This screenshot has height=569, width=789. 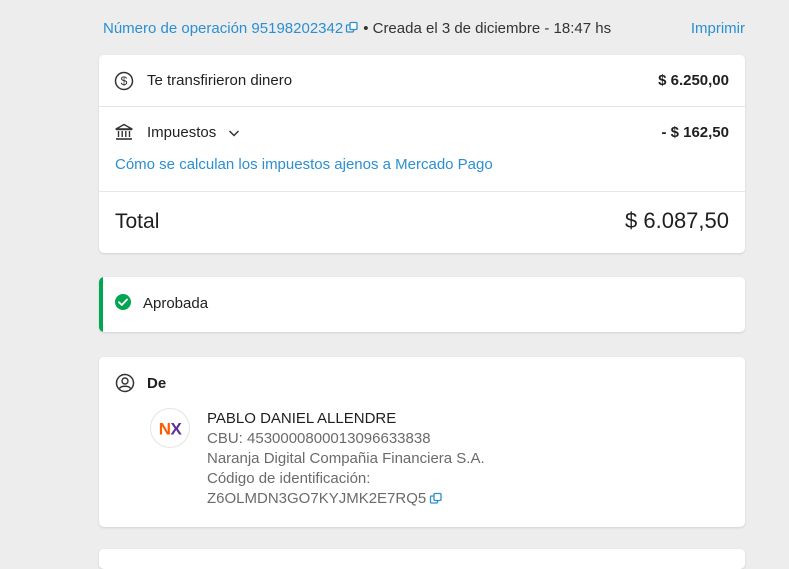 What do you see at coordinates (695, 132) in the screenshot?
I see `taxes-amount: - $ 162,50` at bounding box center [695, 132].